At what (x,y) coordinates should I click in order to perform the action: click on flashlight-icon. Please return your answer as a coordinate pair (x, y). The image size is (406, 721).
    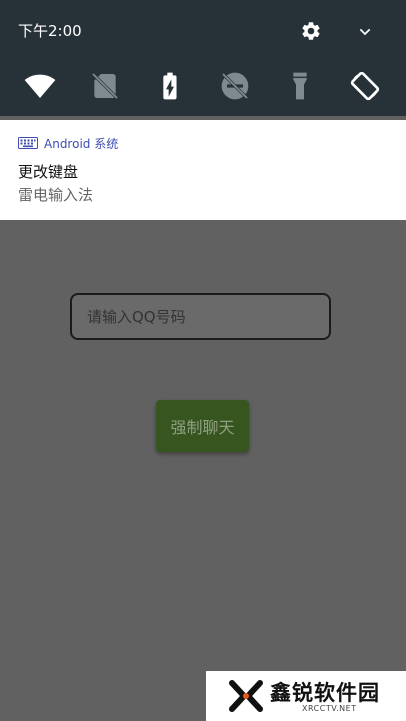
    Looking at the image, I should click on (300, 86).